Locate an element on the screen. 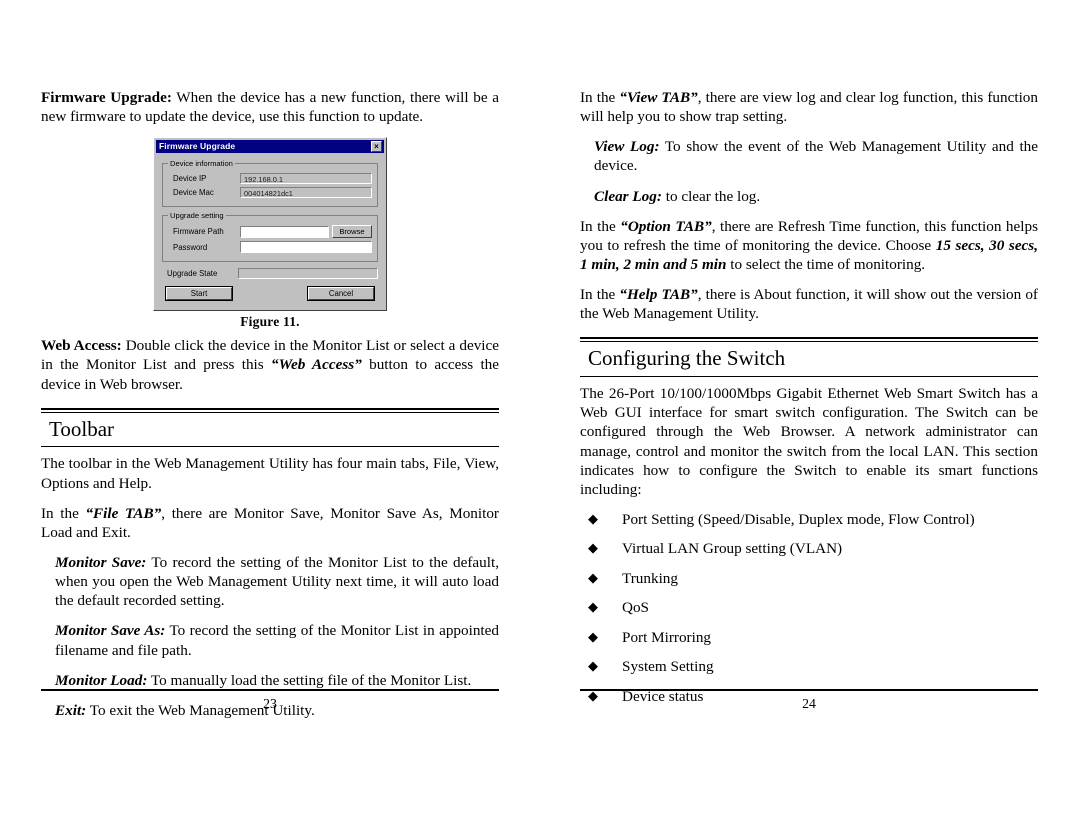  toolbar-heading-text: Toolbar is located at coordinates (82, 428).